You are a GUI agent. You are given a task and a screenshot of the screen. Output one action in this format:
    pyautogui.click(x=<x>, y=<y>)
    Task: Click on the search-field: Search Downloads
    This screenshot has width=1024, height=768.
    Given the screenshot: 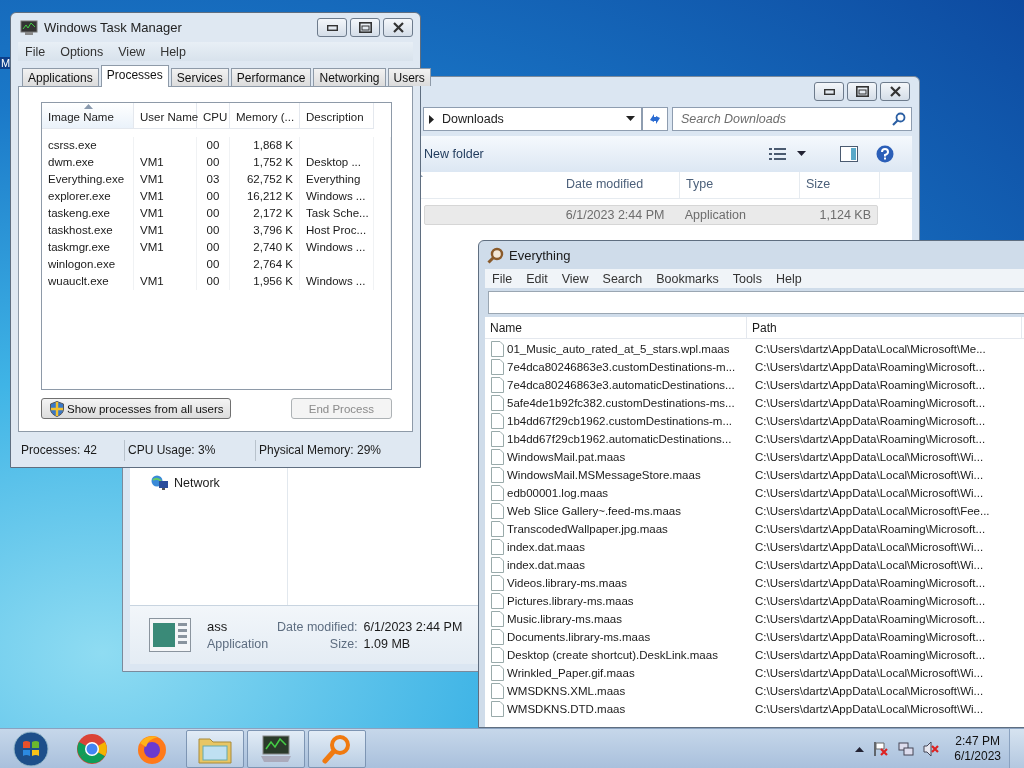 What is the action you would take?
    pyautogui.click(x=792, y=119)
    